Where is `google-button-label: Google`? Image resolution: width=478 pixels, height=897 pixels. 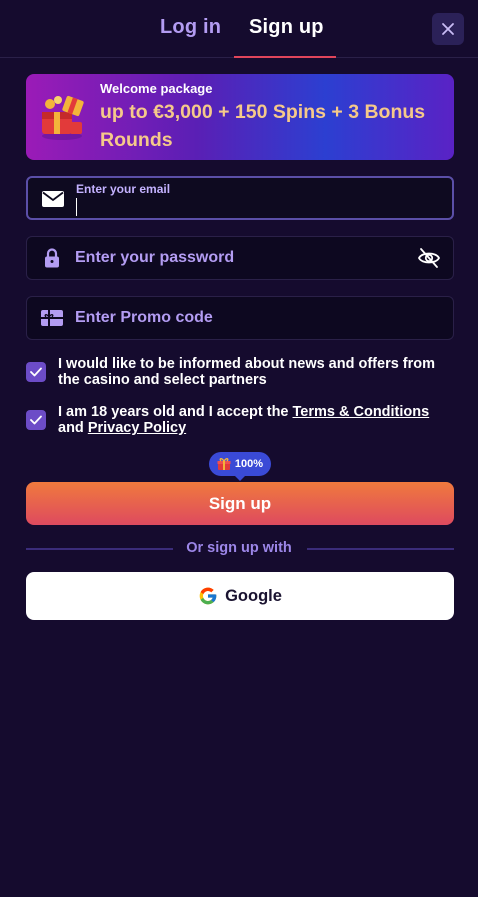
google-button-label: Google is located at coordinates (253, 595).